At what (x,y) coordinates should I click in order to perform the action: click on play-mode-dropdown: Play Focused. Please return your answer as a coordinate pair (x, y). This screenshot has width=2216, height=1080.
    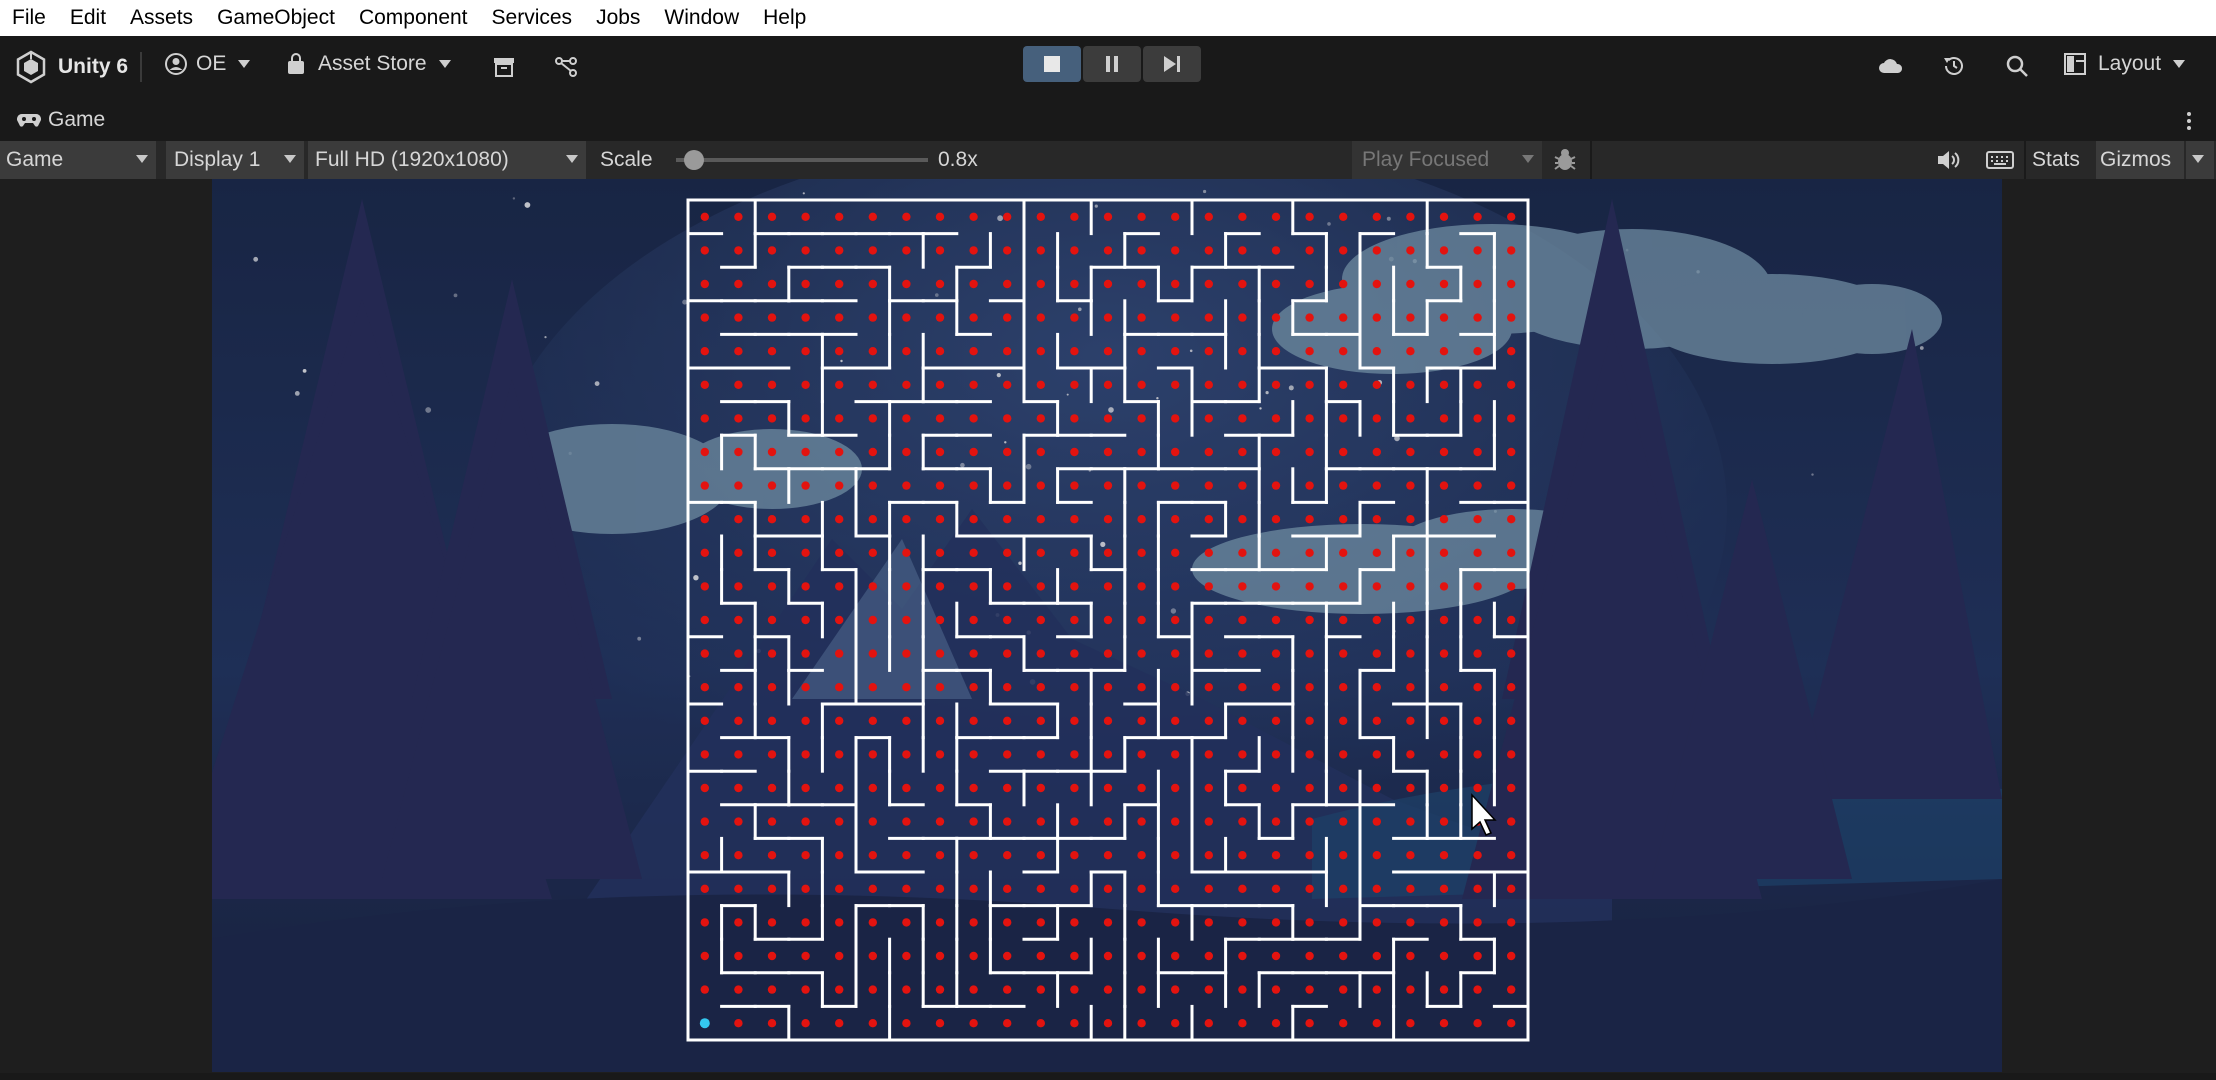
    Looking at the image, I should click on (1448, 160).